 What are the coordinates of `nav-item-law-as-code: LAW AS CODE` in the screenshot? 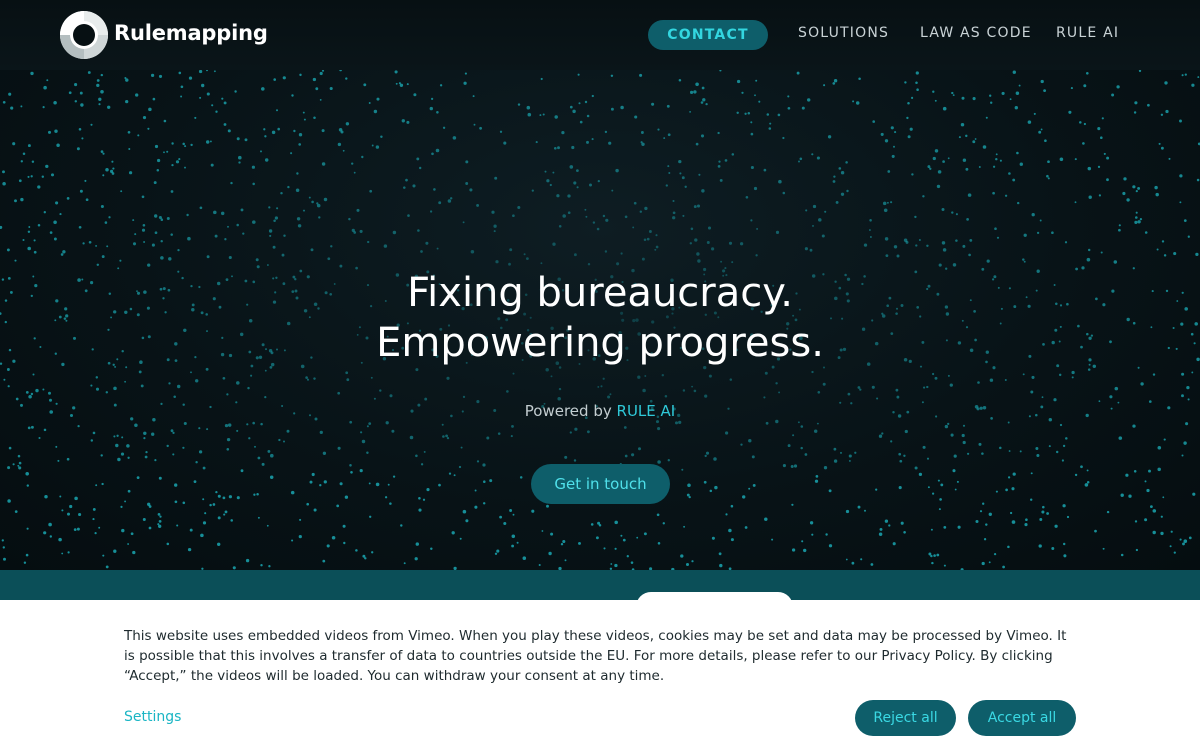 It's located at (976, 33).